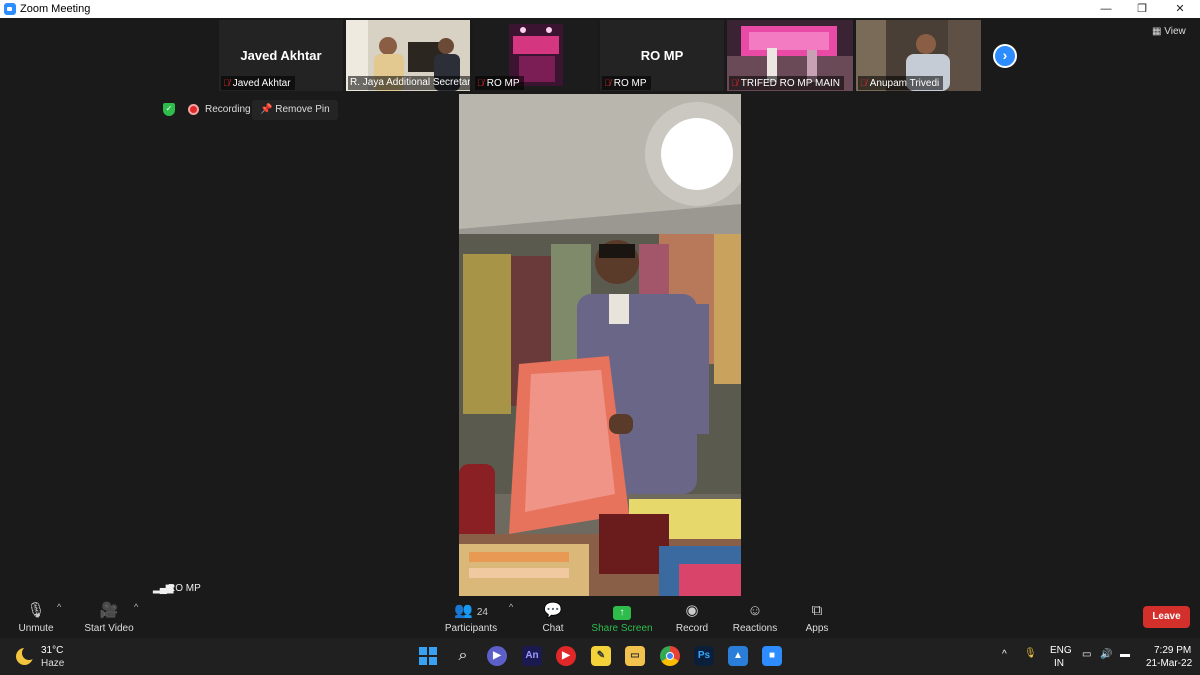  Describe the element at coordinates (511, 607) in the screenshot. I see `participants-options-caret: ^` at that location.